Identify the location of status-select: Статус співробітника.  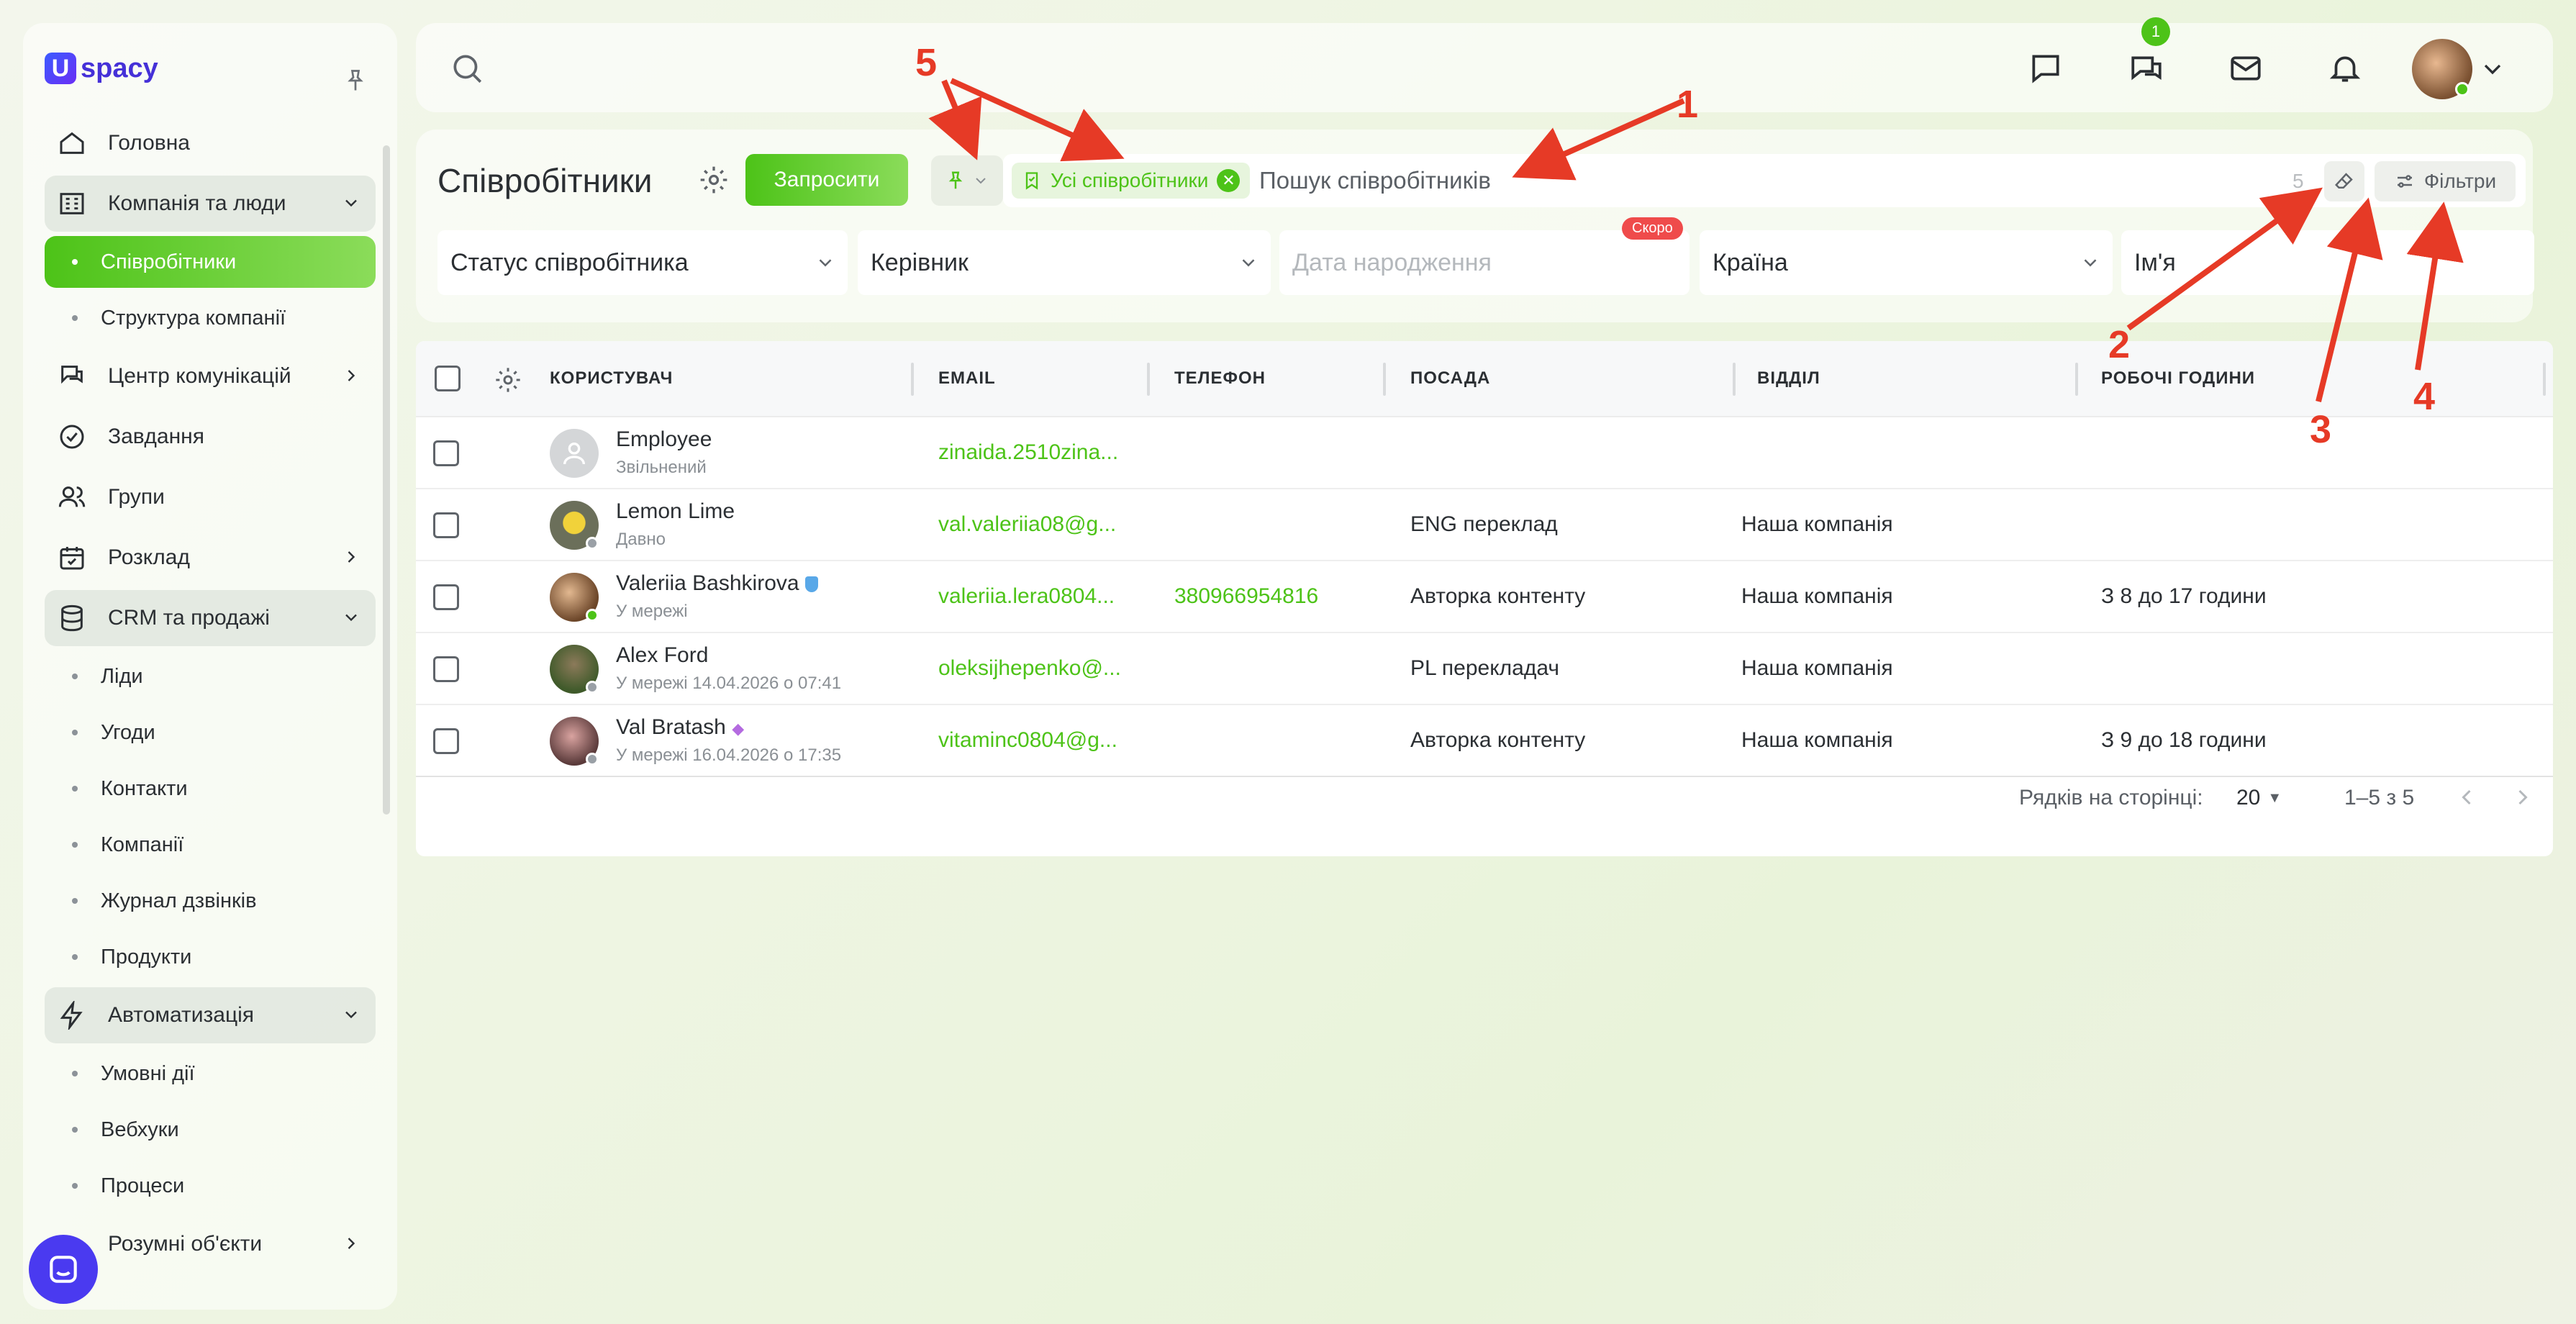
(642, 262).